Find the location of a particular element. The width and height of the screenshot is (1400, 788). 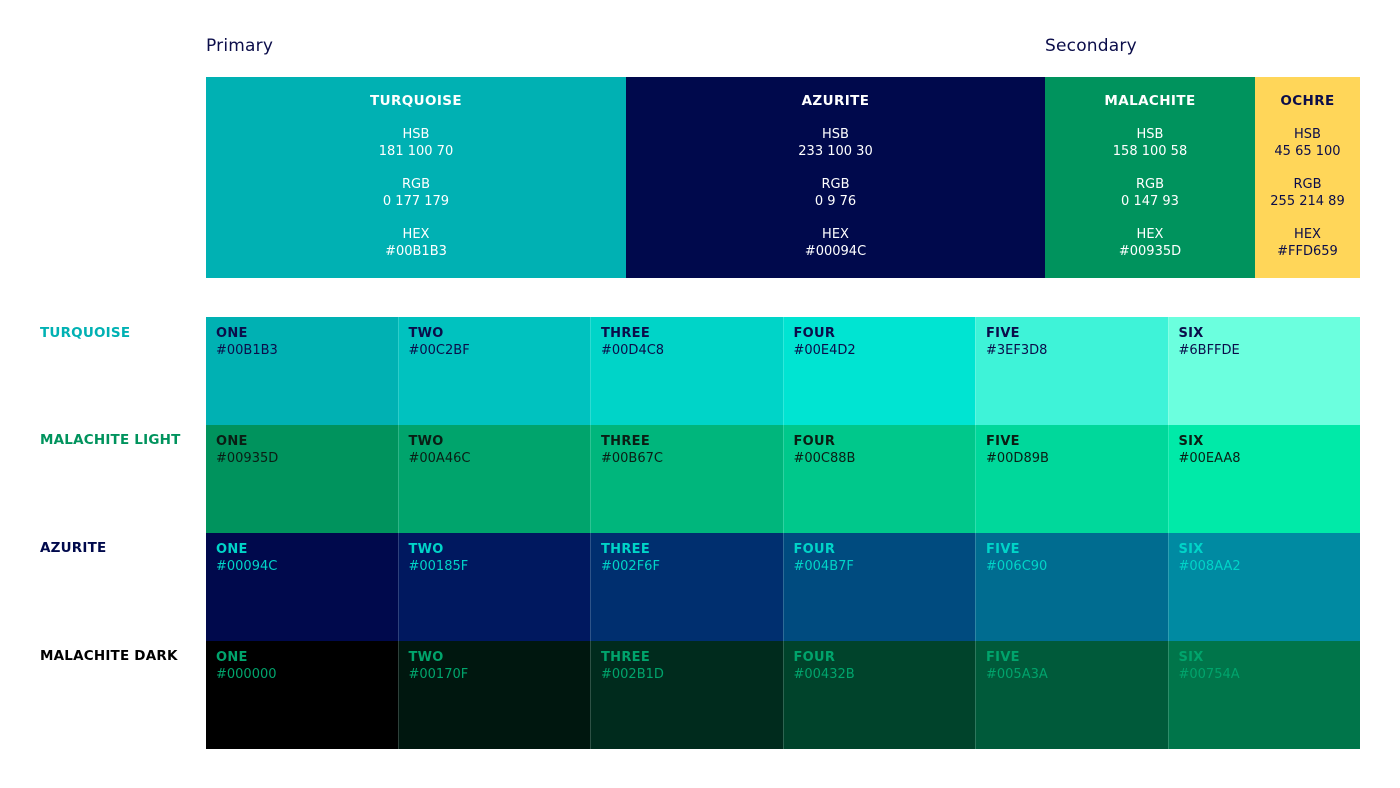

tint-hex: #008AA2 is located at coordinates (1209, 566).